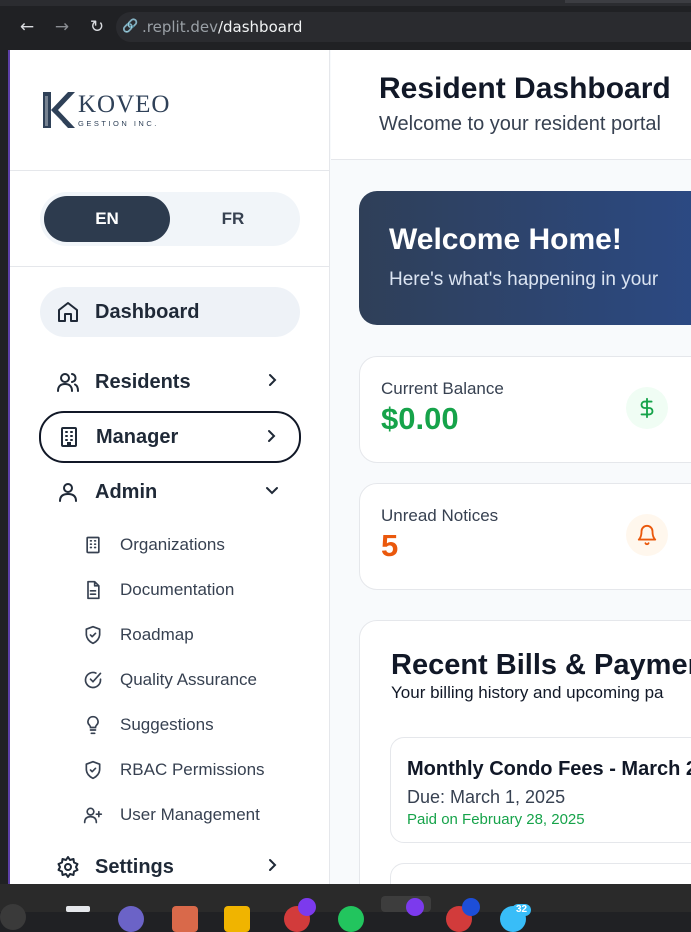 The width and height of the screenshot is (691, 932). I want to click on language-fr-button: FR, so click(233, 219).